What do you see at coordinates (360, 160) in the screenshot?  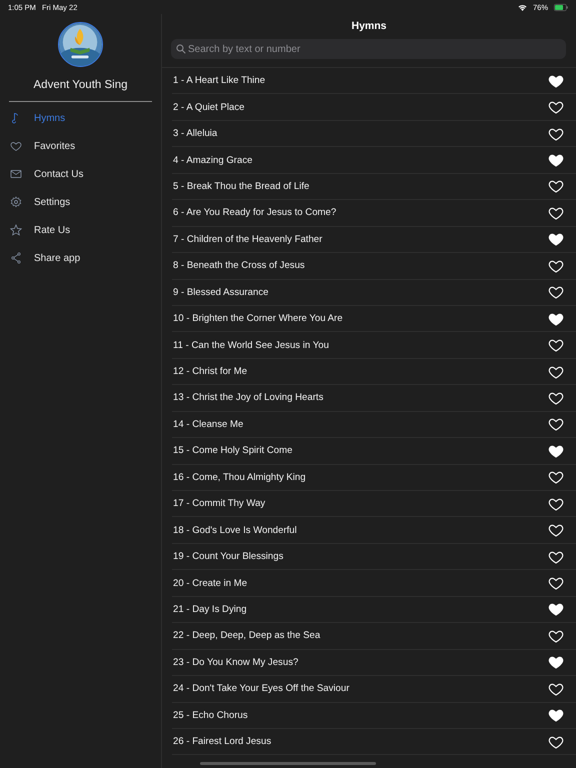 I see `hymn-title: 4 - Amazing Grace` at bounding box center [360, 160].